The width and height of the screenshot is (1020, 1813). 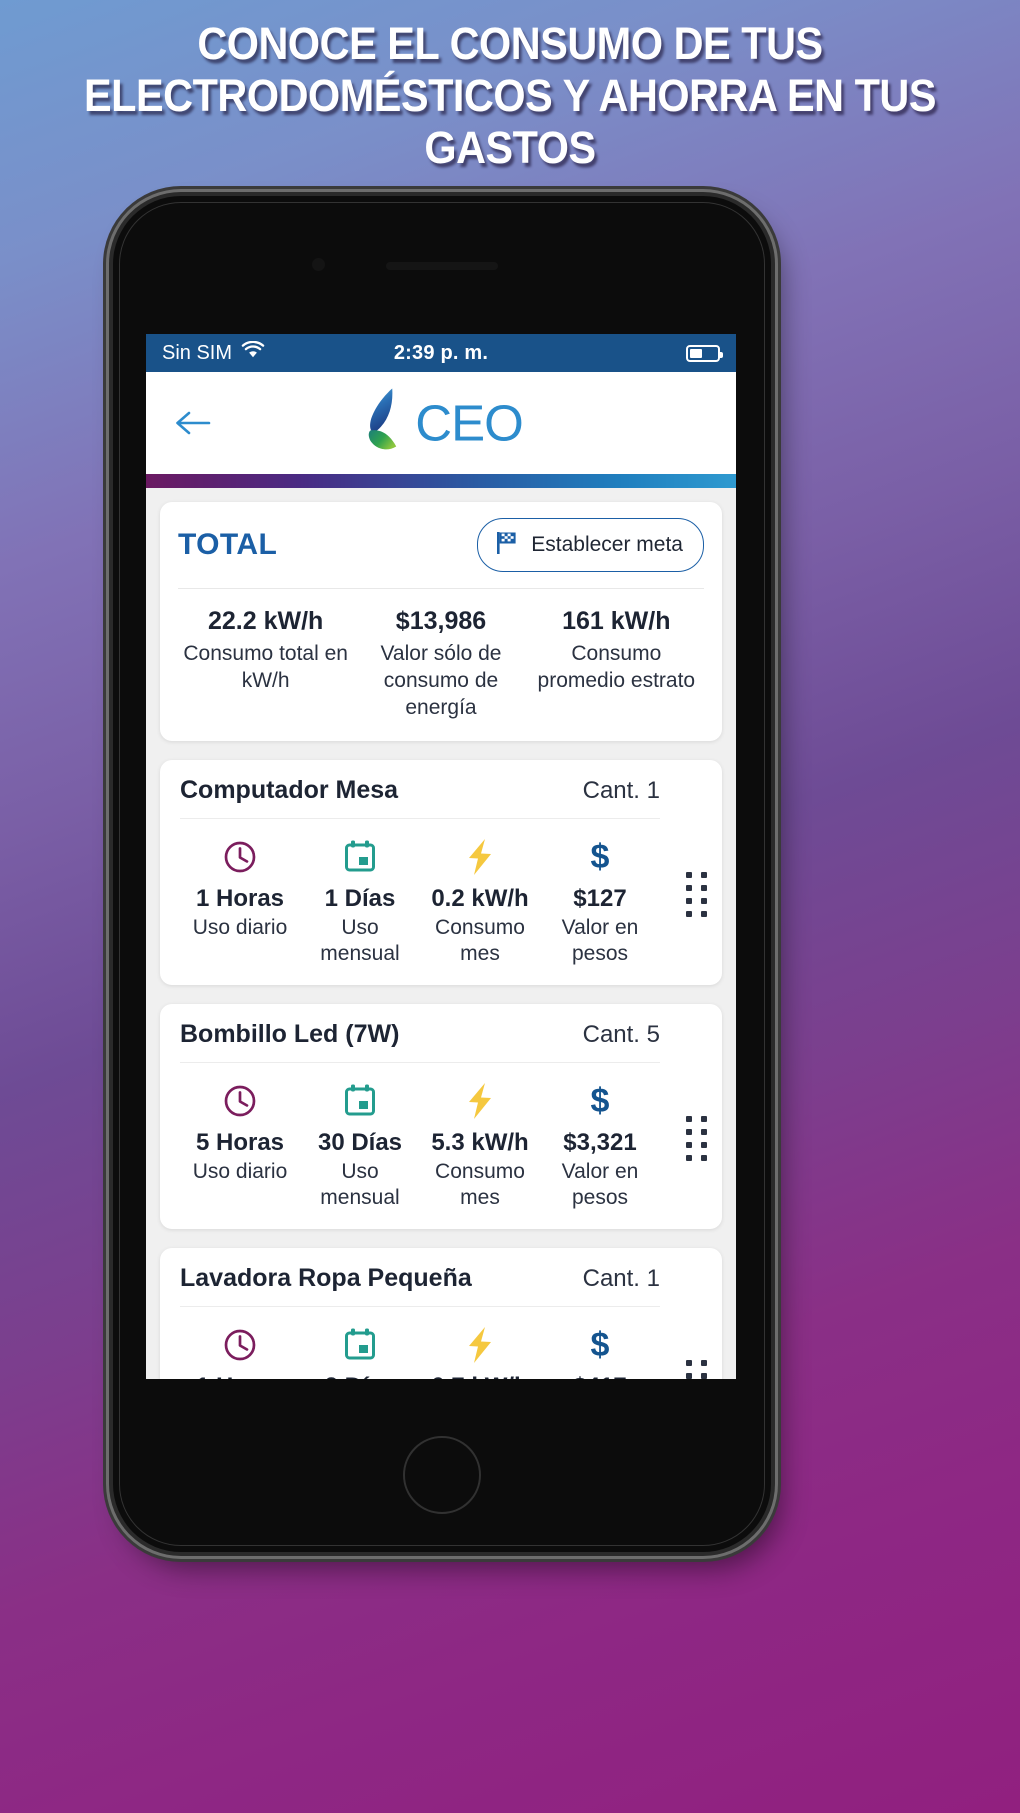 What do you see at coordinates (590, 545) in the screenshot?
I see `set-goal-button: Establecer meta` at bounding box center [590, 545].